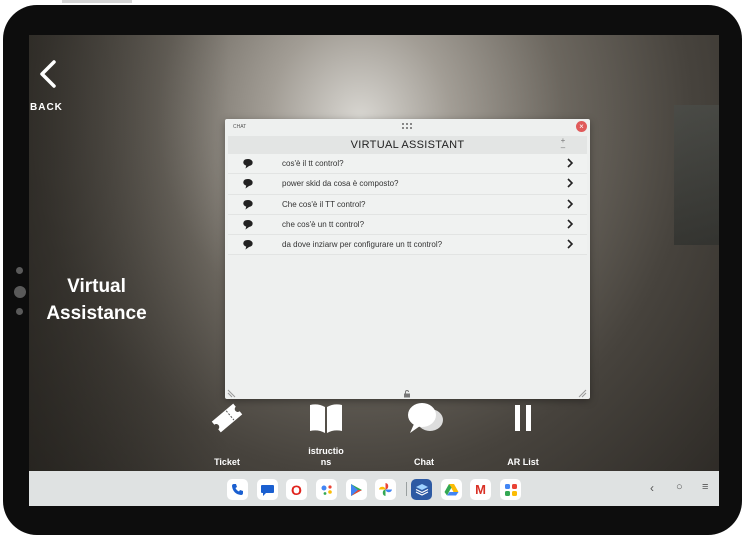 This screenshot has height=538, width=745. I want to click on question-text: che cos'è un tt control?, so click(323, 224).